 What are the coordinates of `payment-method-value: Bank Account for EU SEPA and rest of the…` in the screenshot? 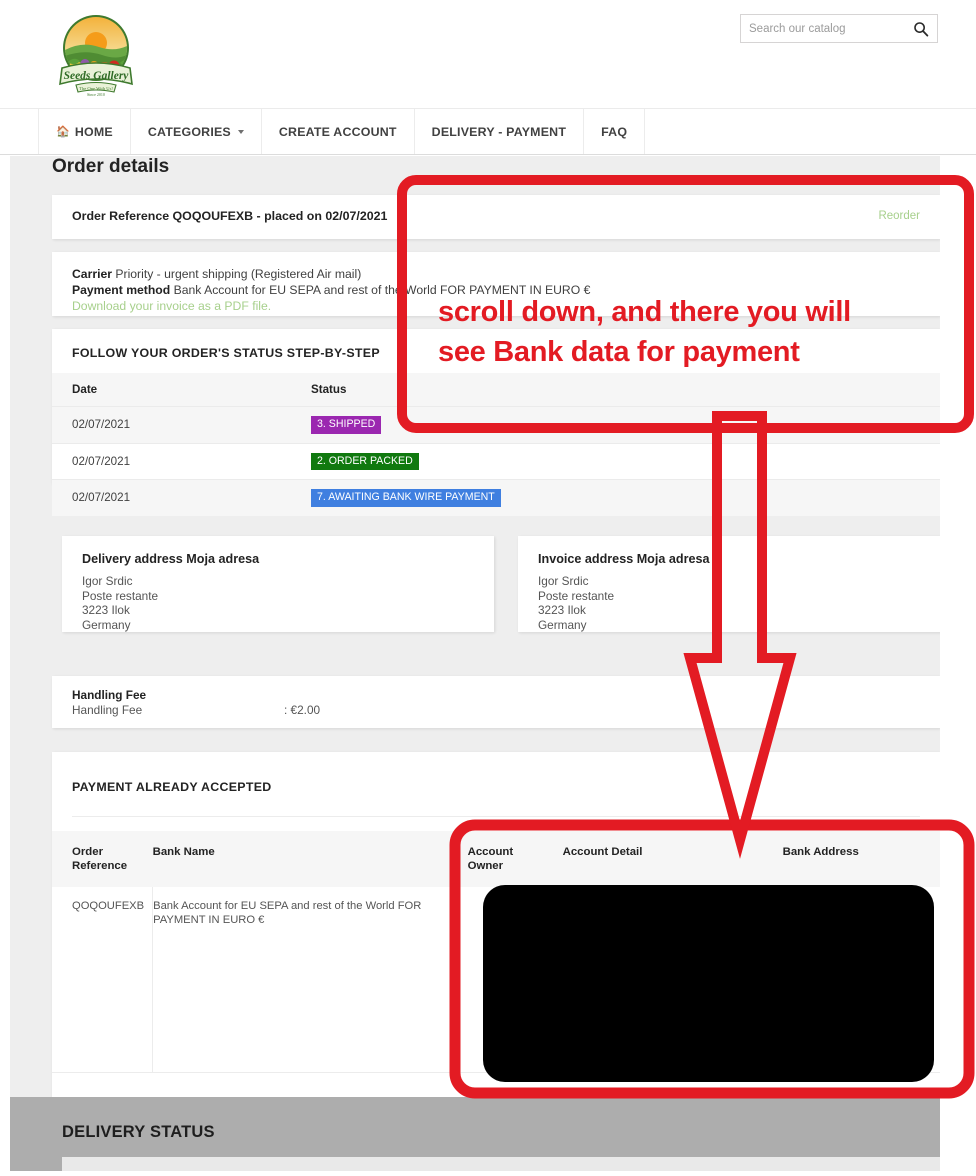 It's located at (382, 290).